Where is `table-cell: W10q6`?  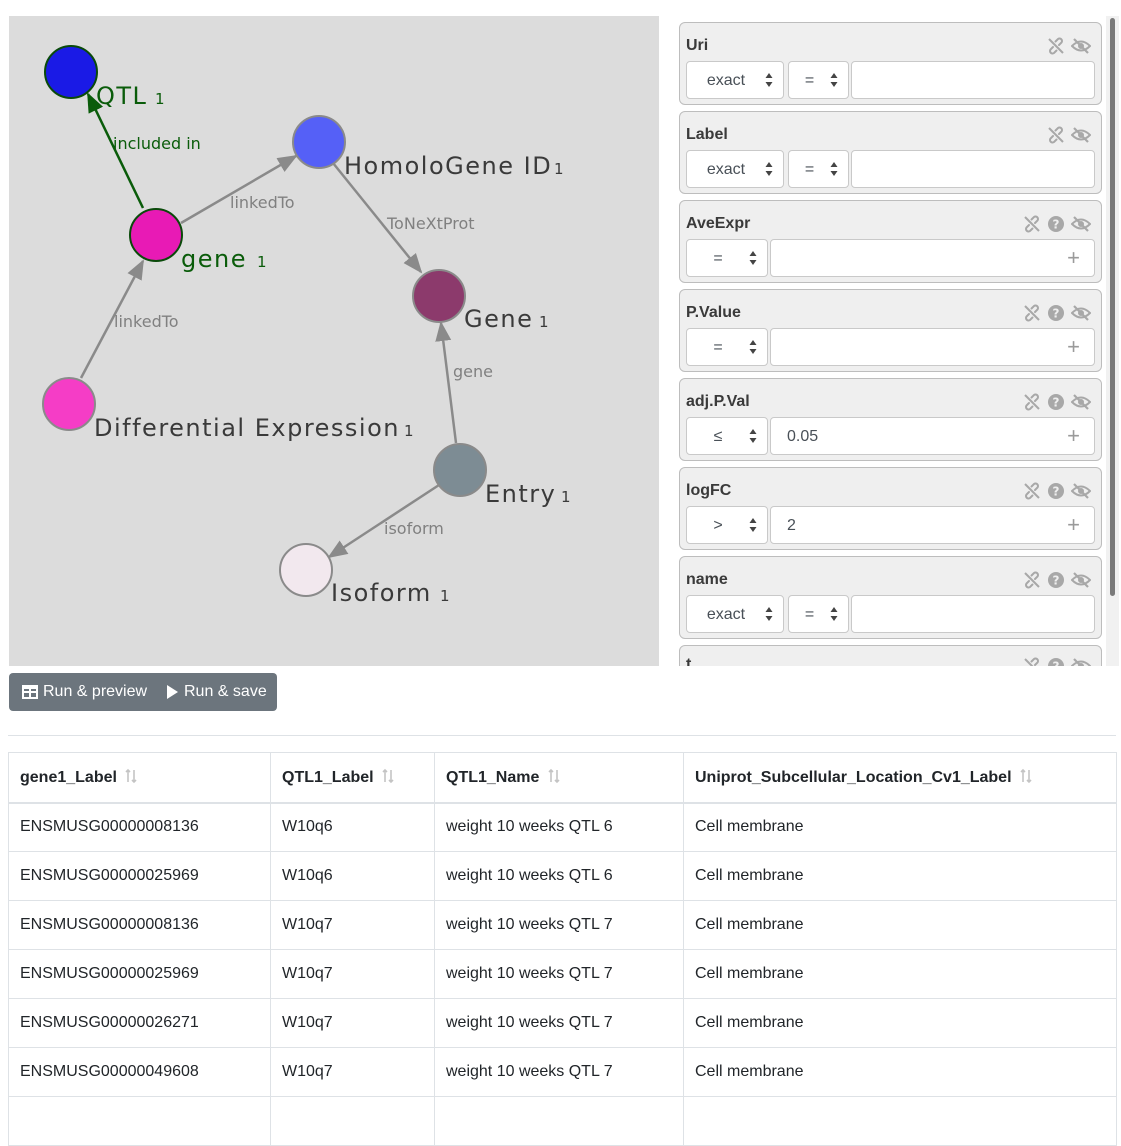 table-cell: W10q6 is located at coordinates (352, 876).